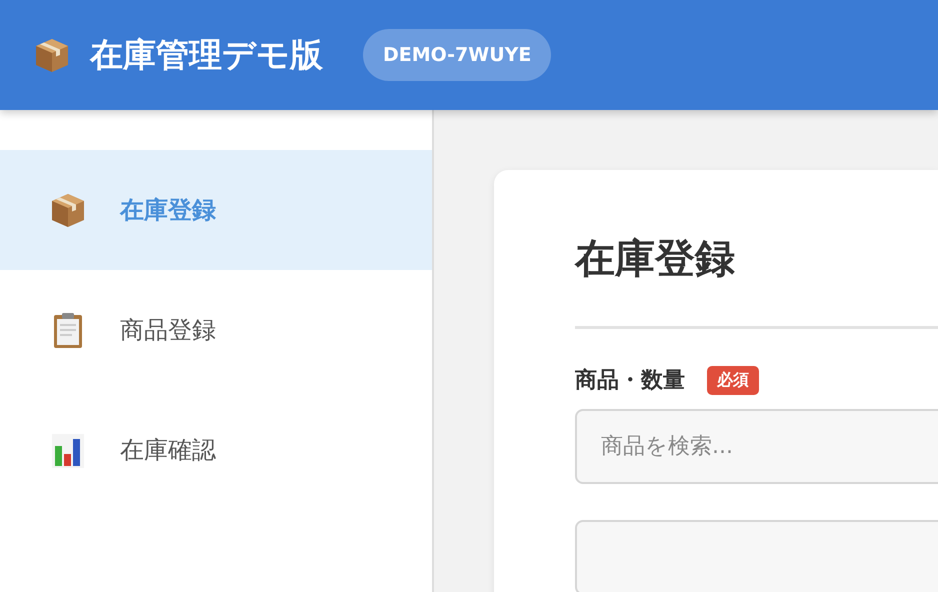 This screenshot has height=592, width=938. Describe the element at coordinates (630, 381) in the screenshot. I see `field-label: 商品・数量` at that location.